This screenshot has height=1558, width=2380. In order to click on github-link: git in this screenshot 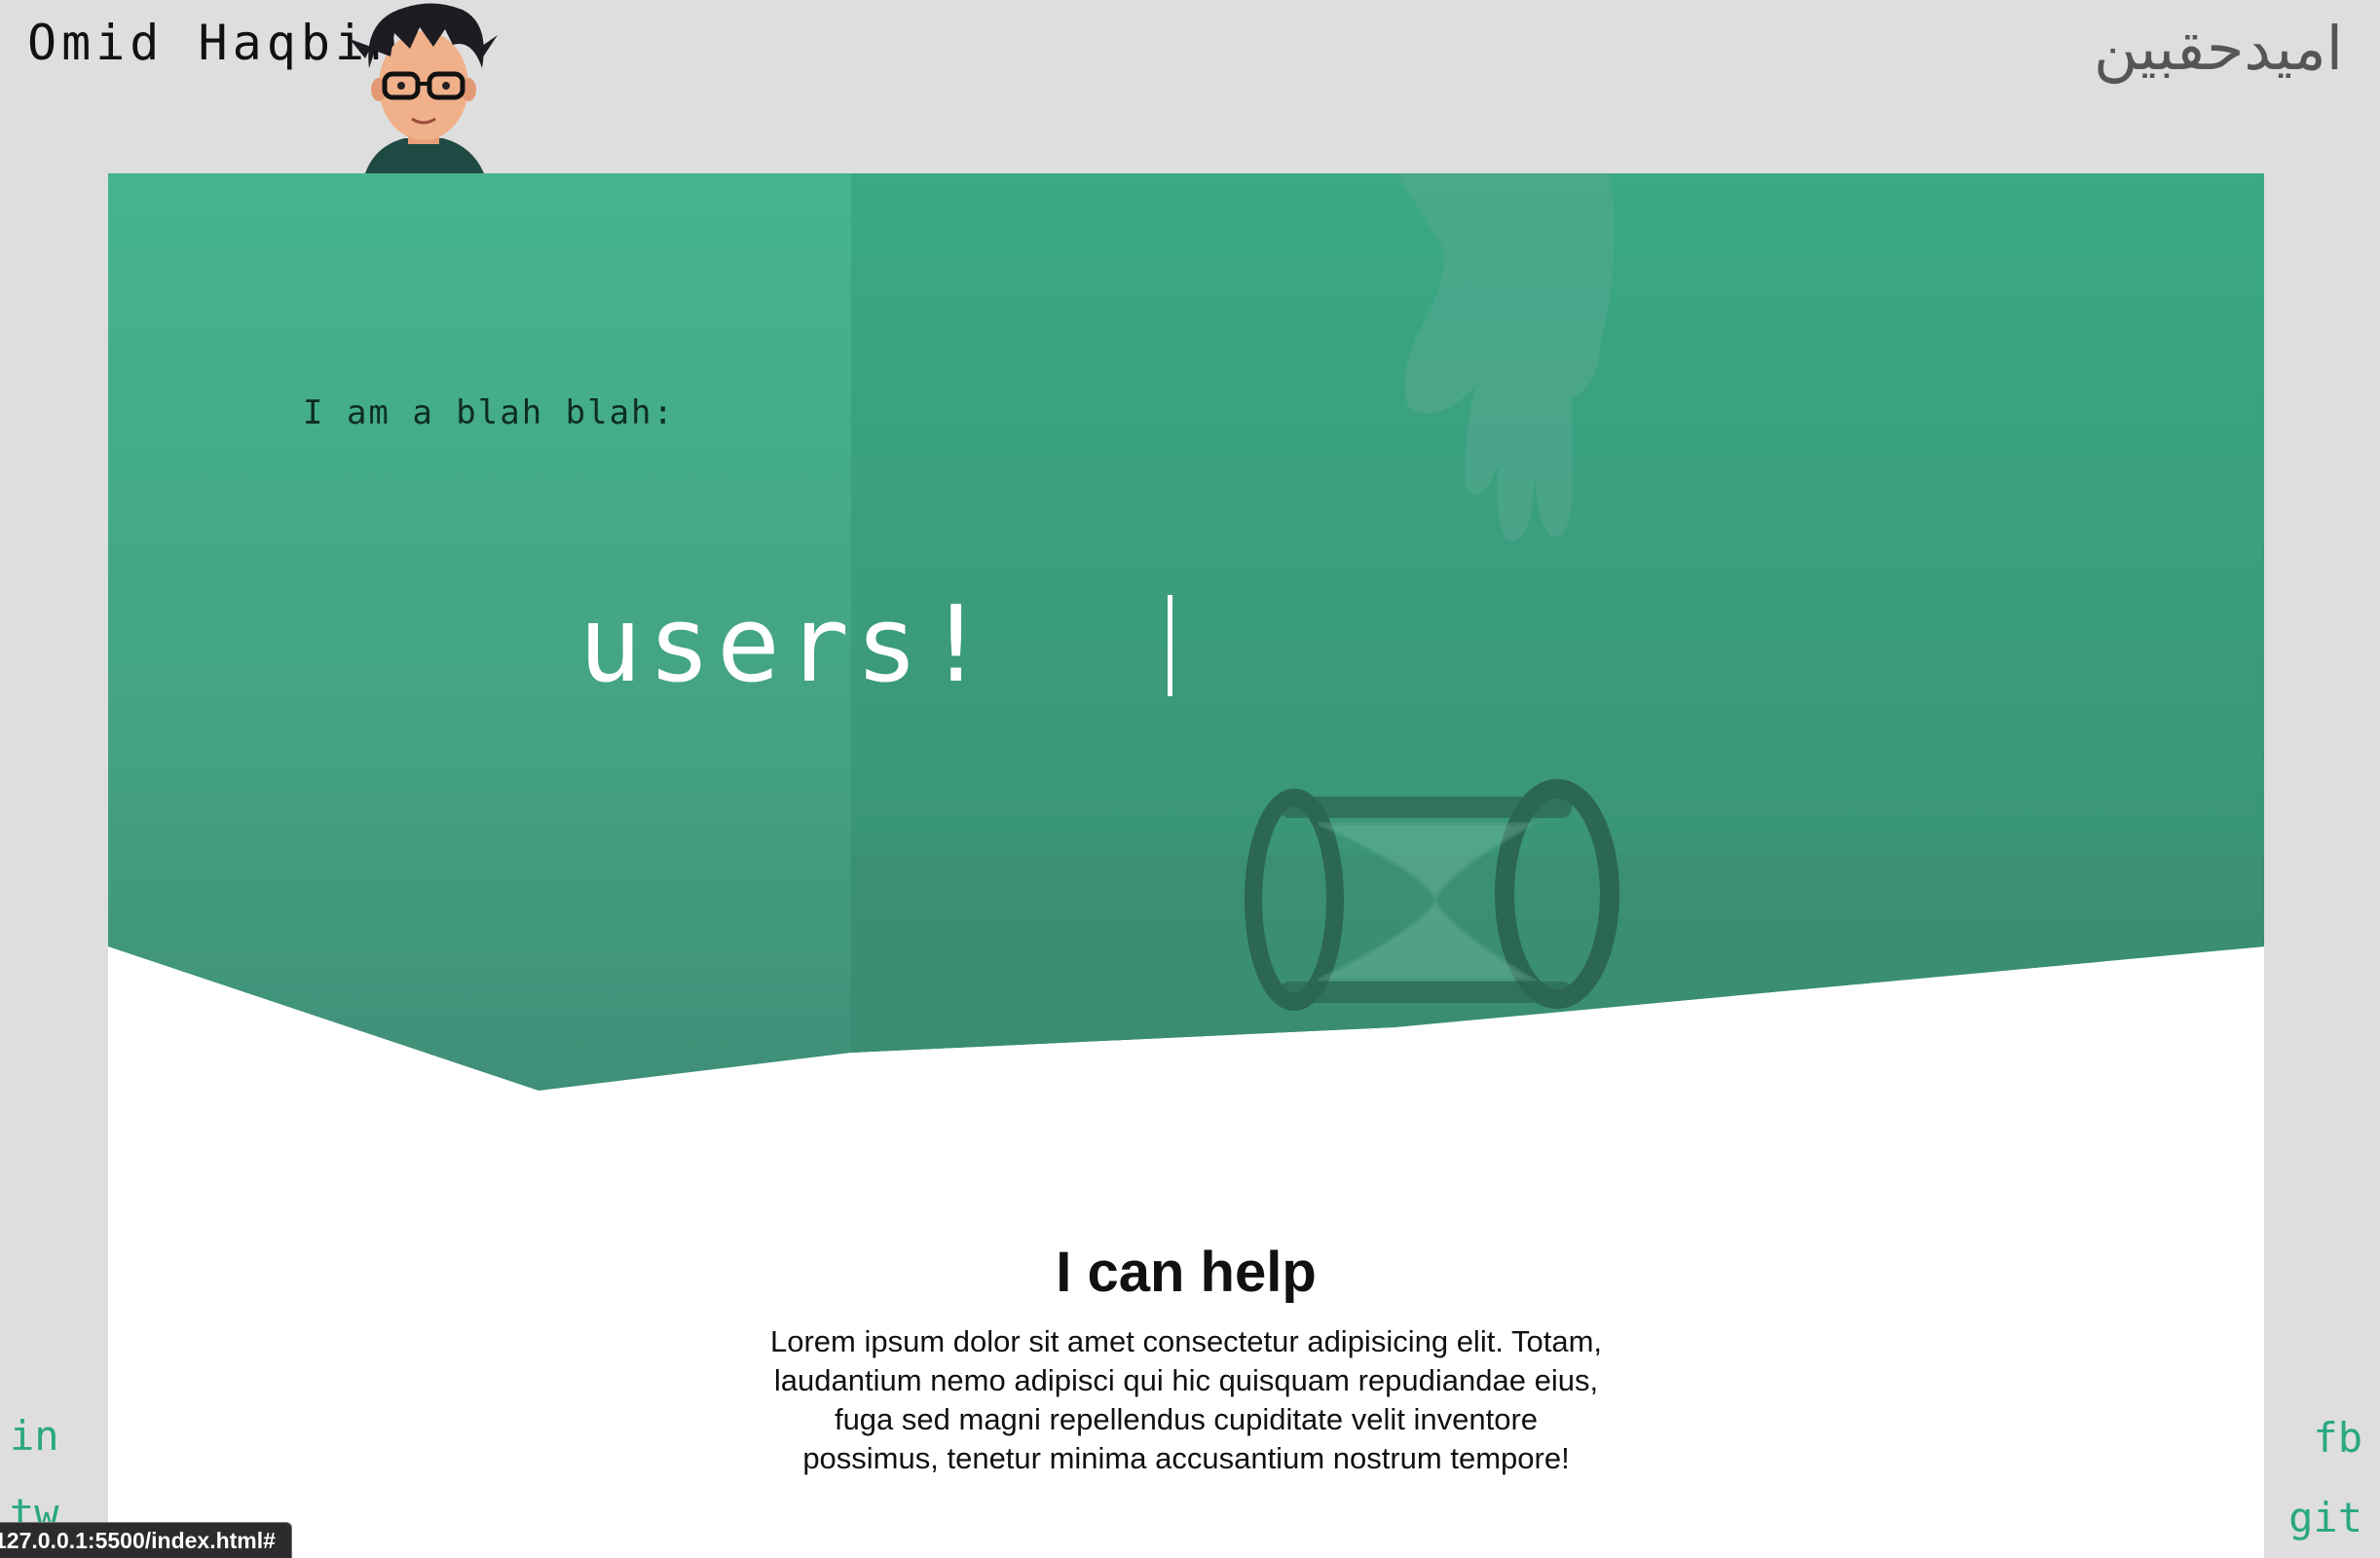, I will do `click(2325, 1518)`.